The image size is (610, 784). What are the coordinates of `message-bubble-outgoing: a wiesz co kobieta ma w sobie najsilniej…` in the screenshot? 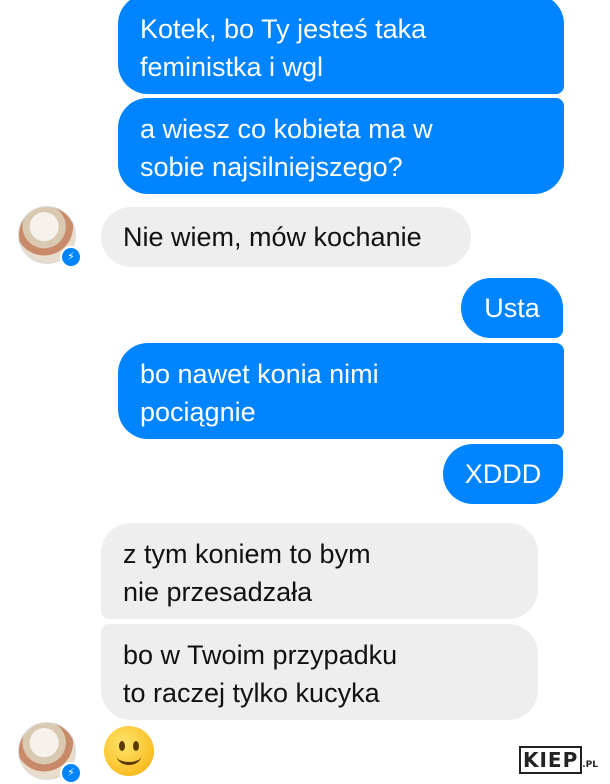 It's located at (341, 146).